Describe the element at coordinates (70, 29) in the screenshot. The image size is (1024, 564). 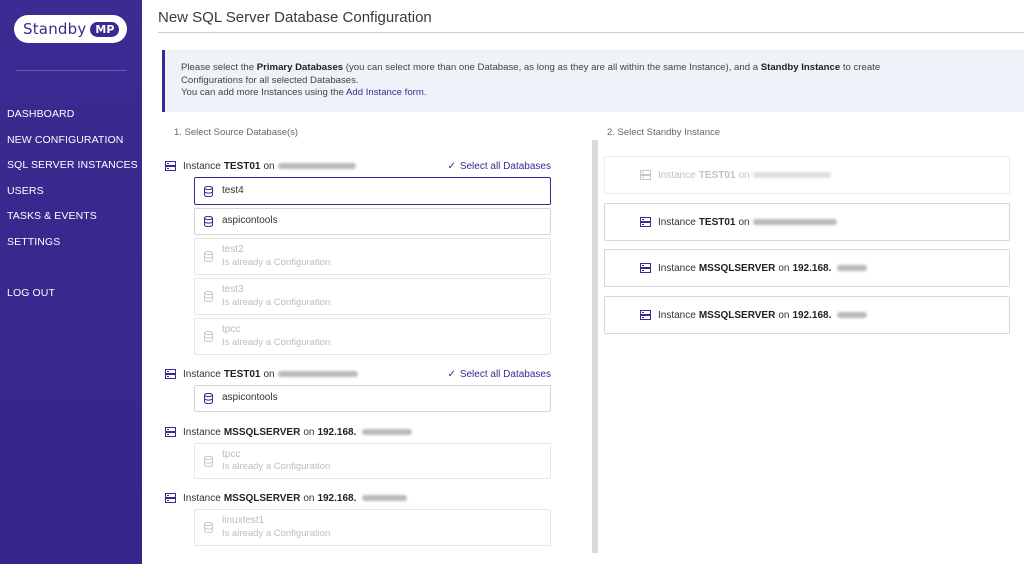
I see `logo: Standby MP` at that location.